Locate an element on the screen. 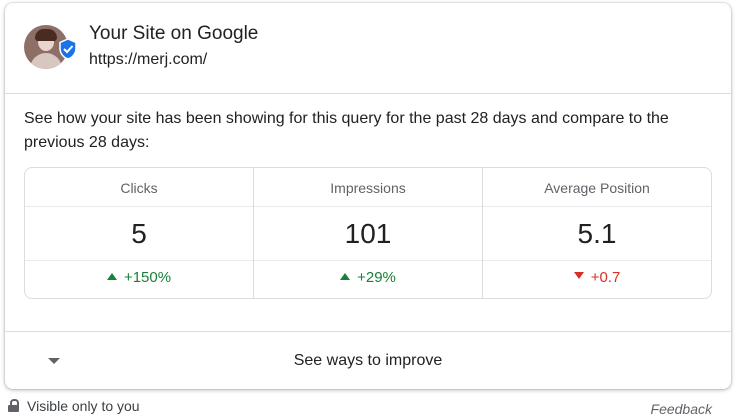 The width and height of the screenshot is (736, 417). stat-impressions: Impressions 101 +29% is located at coordinates (367, 233).